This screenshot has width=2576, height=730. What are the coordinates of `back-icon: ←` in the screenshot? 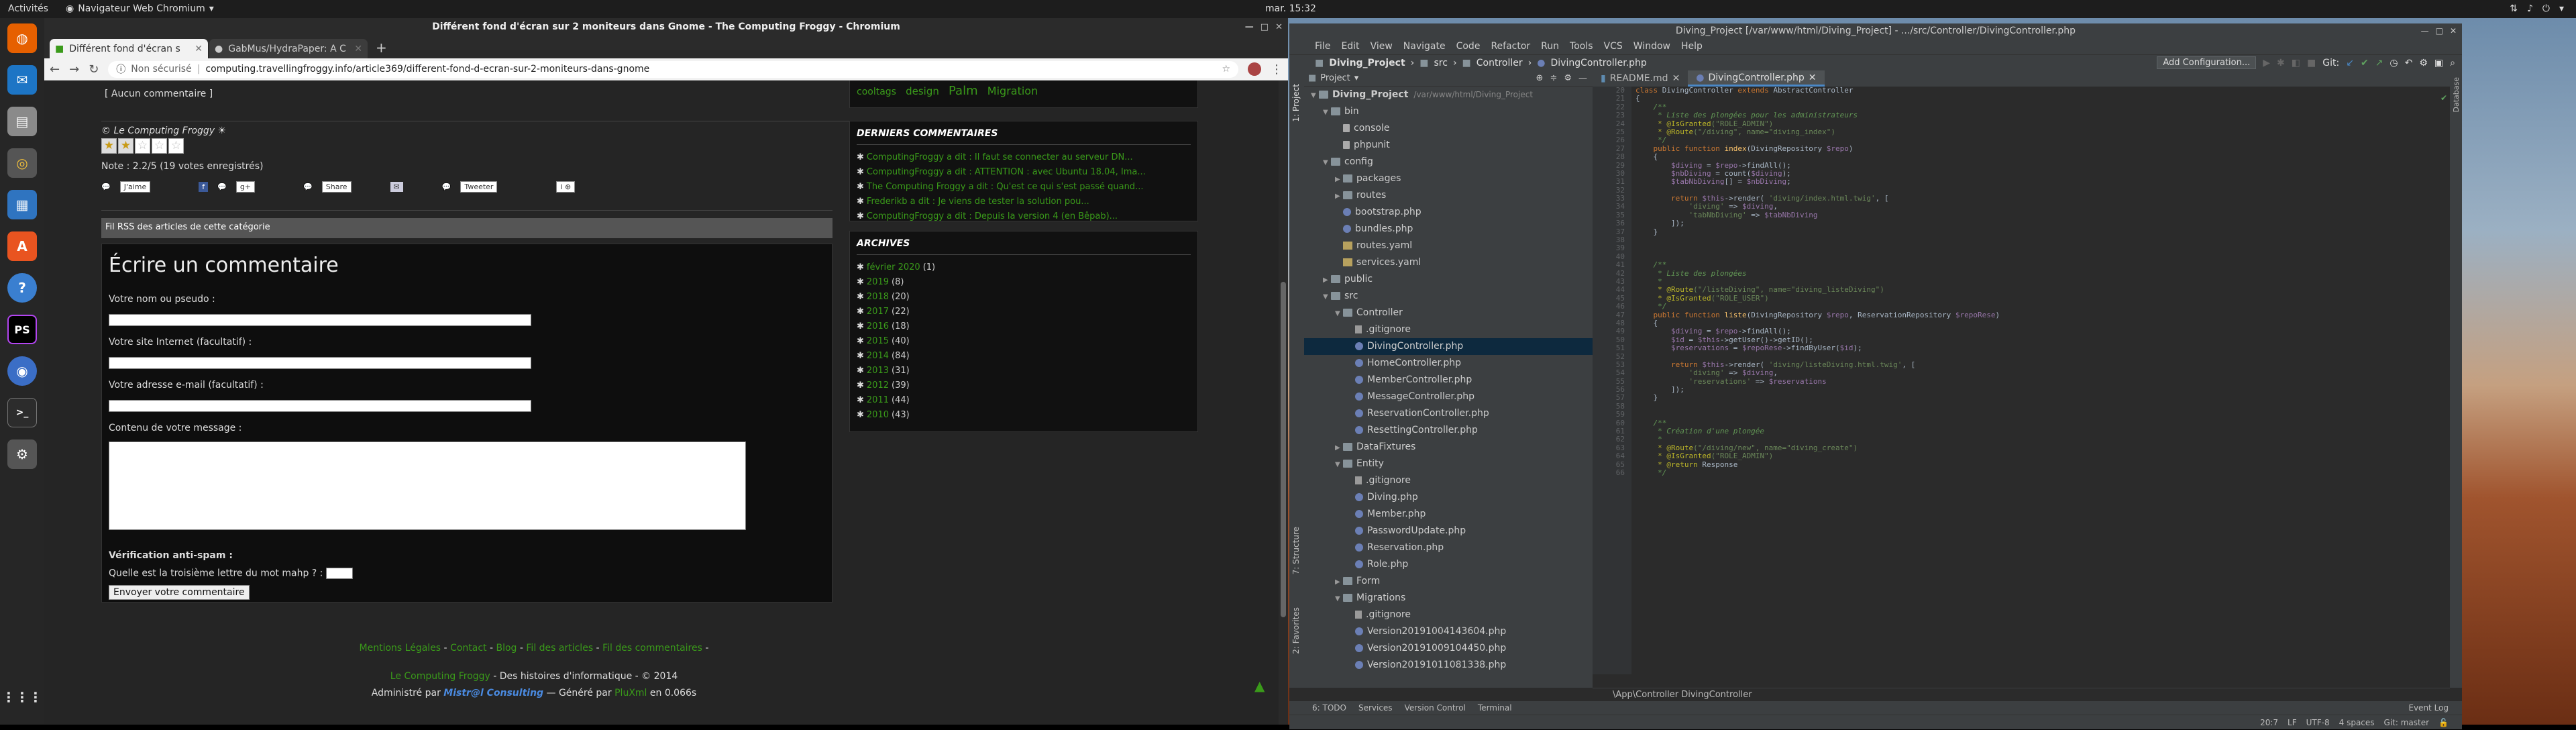 It's located at (55, 69).